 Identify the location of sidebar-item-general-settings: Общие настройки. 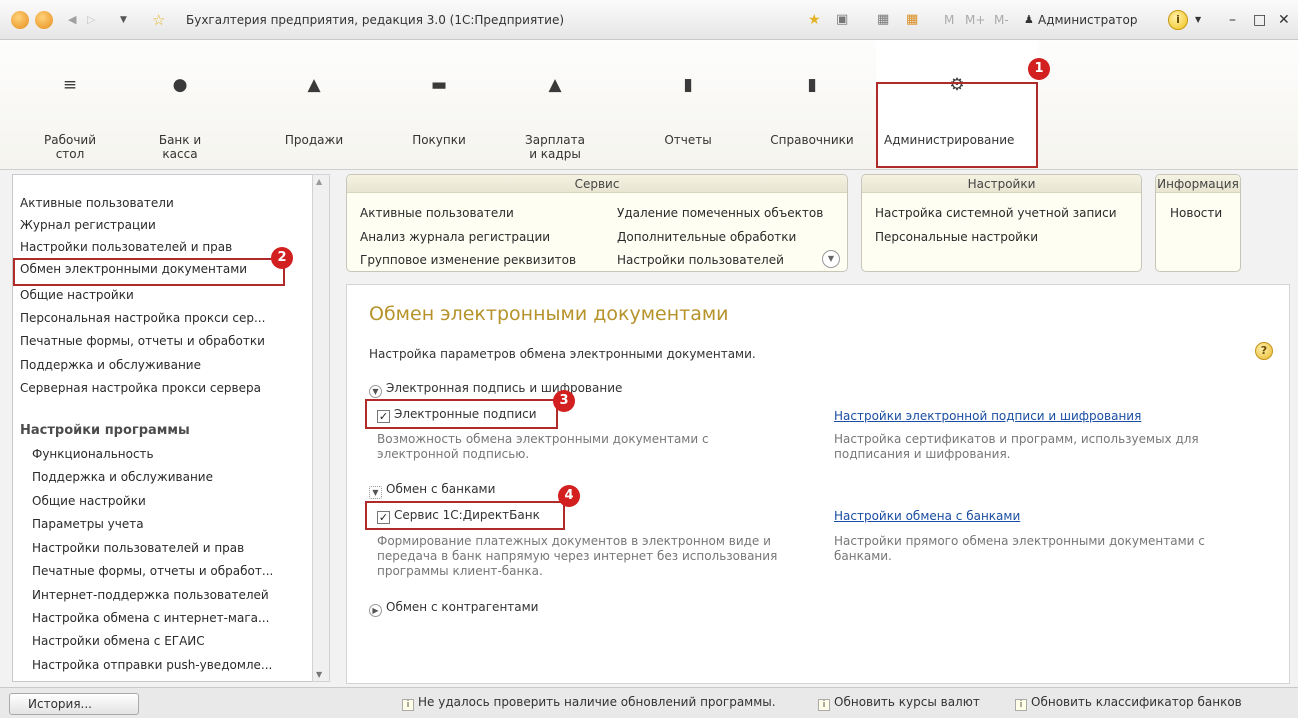
(77, 295).